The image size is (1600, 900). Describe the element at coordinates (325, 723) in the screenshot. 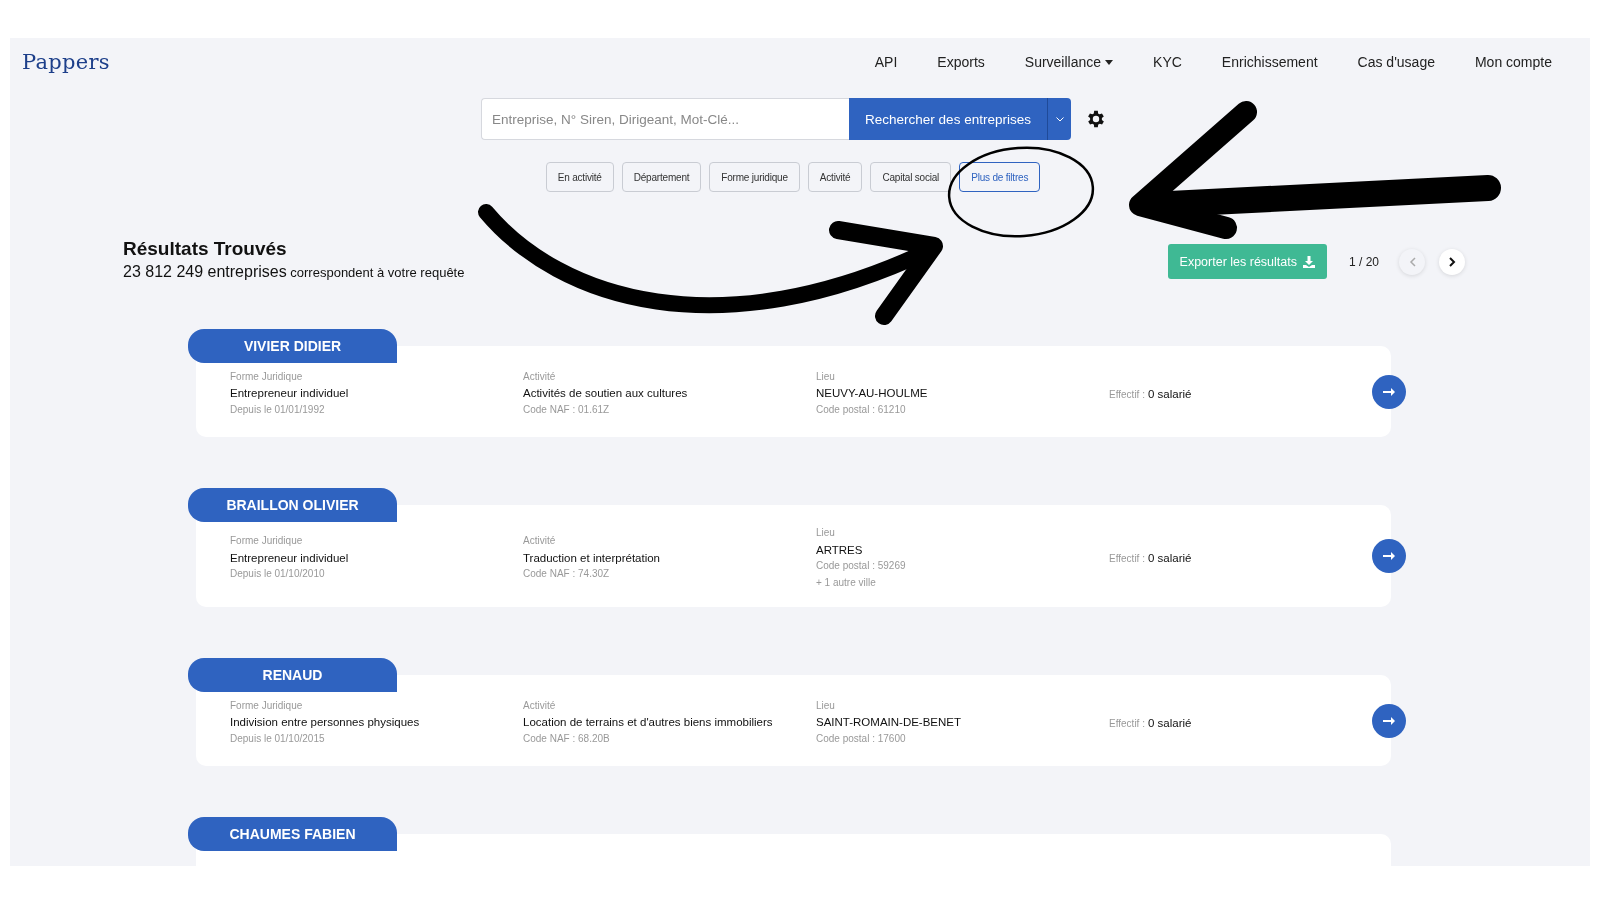

I see `field-value: Indivision entre personnes physiques` at that location.